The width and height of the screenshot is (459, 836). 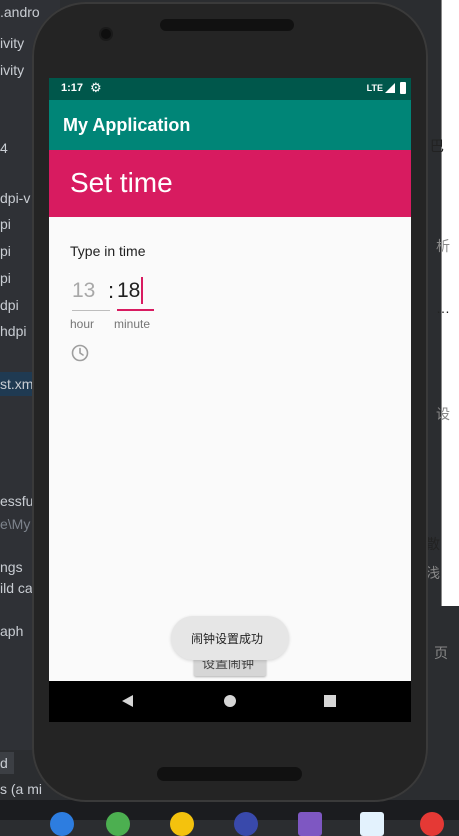 I want to click on battery-icon, so click(x=403, y=88).